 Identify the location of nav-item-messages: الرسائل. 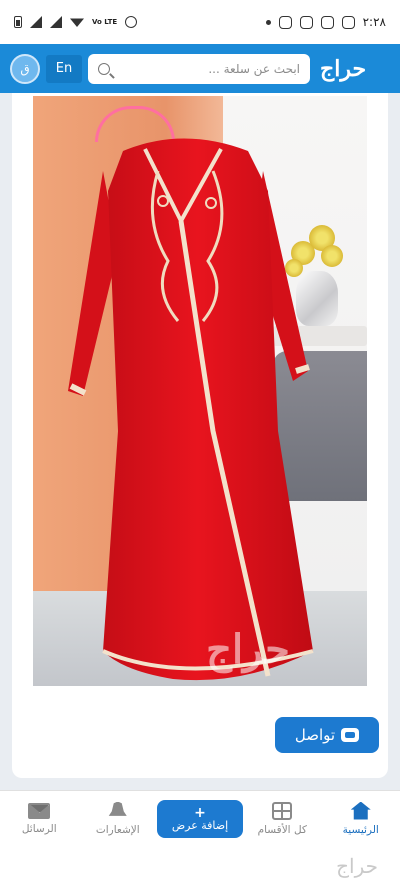
(39, 818).